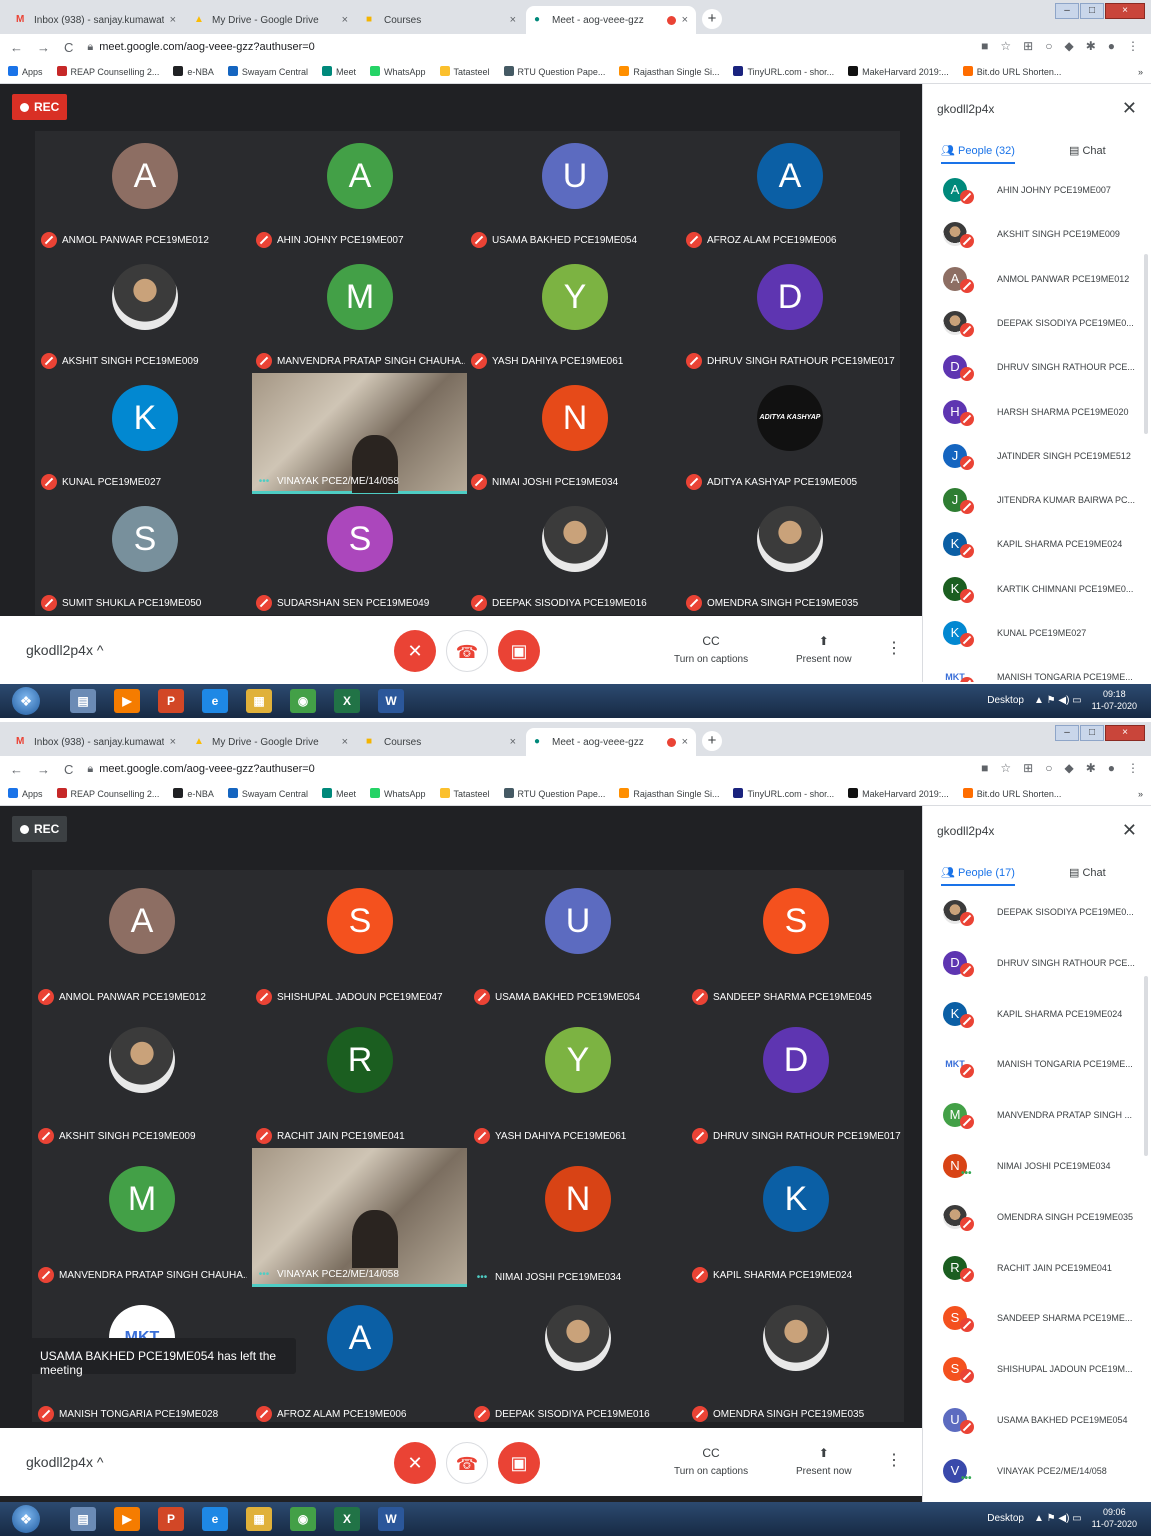  Describe the element at coordinates (359, 1078) in the screenshot. I see `participant-tile: R RACHIT JAIN PCE19ME041` at that location.